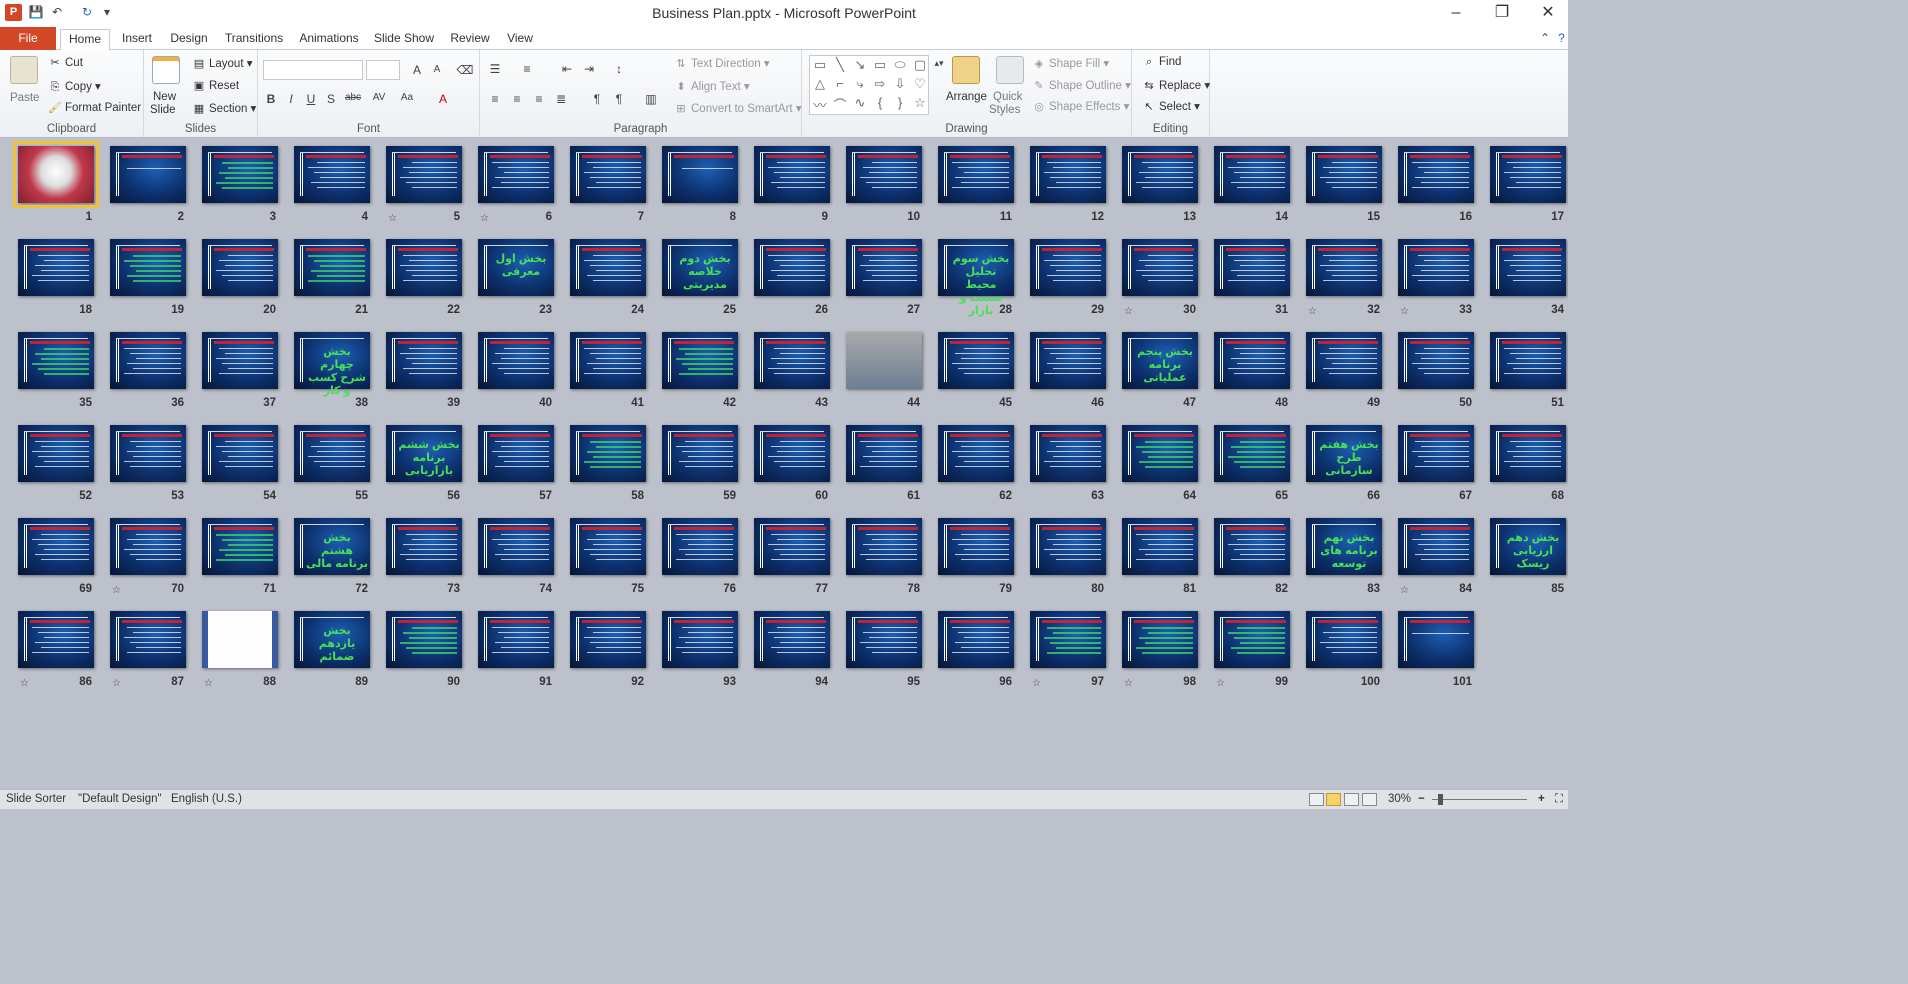 Image resolution: width=1908 pixels, height=984 pixels. Describe the element at coordinates (651, 99) in the screenshot. I see `columns-icon: ▥` at that location.